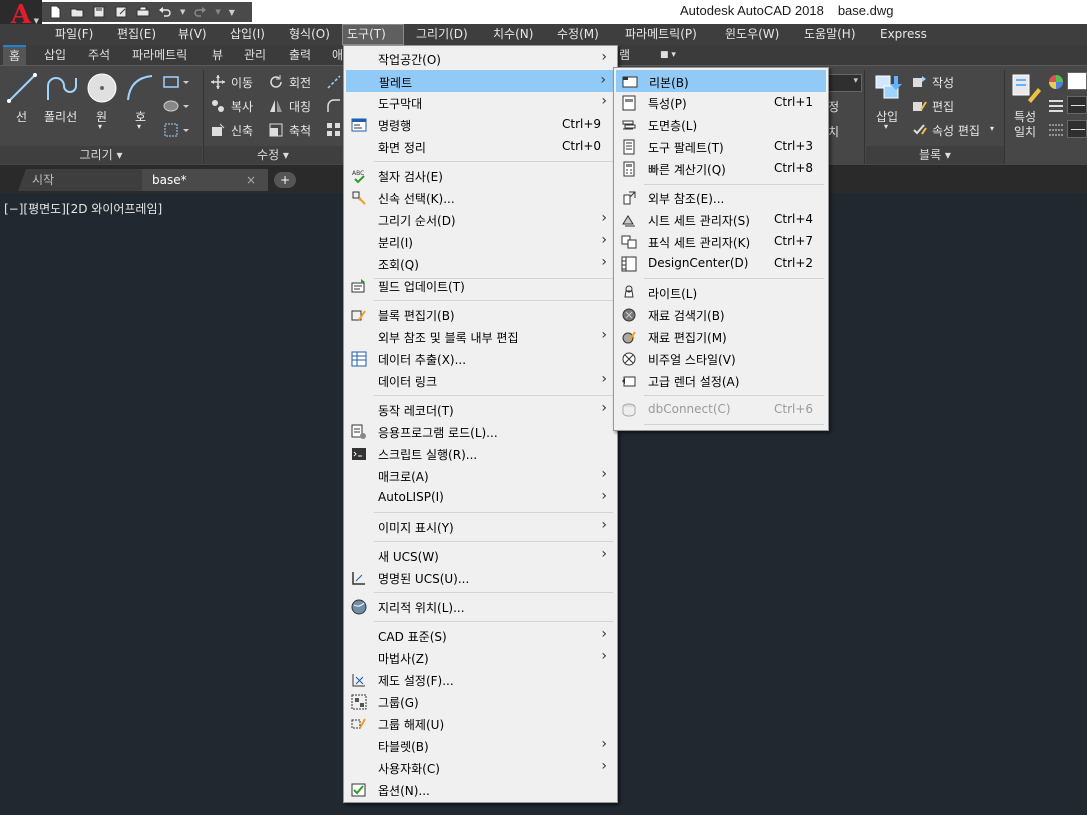 The width and height of the screenshot is (1087, 815). I want to click on redo-dropdown-icon: ▼, so click(217, 12).